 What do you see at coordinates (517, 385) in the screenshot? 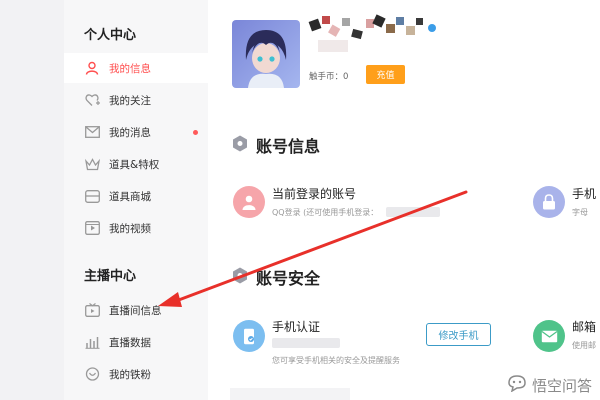
I see `wukong-logo-icon` at bounding box center [517, 385].